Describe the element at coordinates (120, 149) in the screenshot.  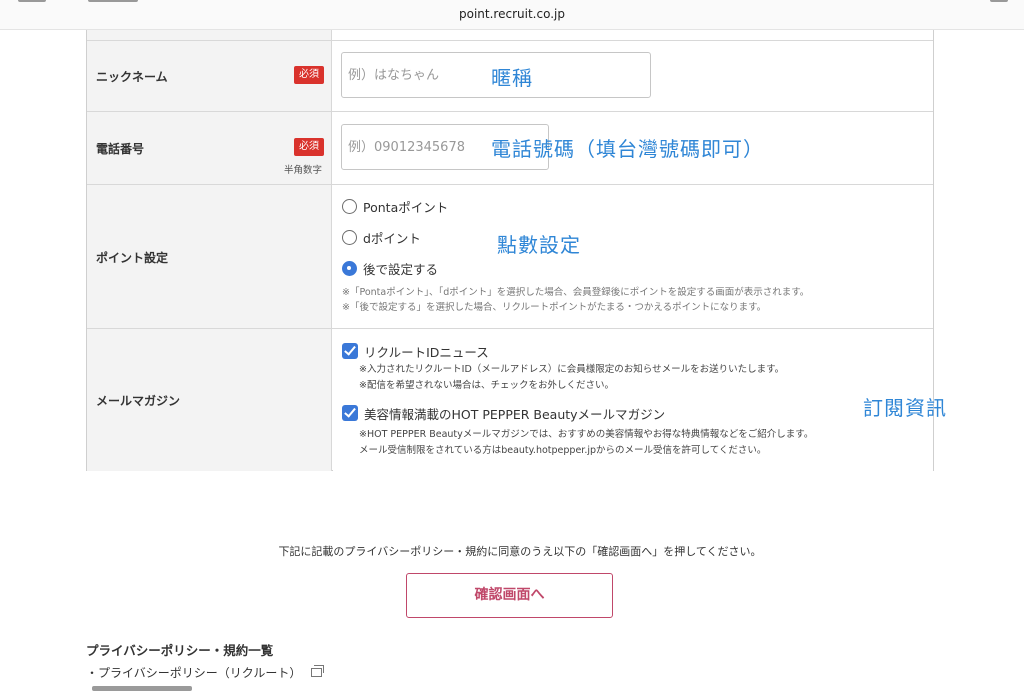
I see `phone-label: 電話番号` at that location.